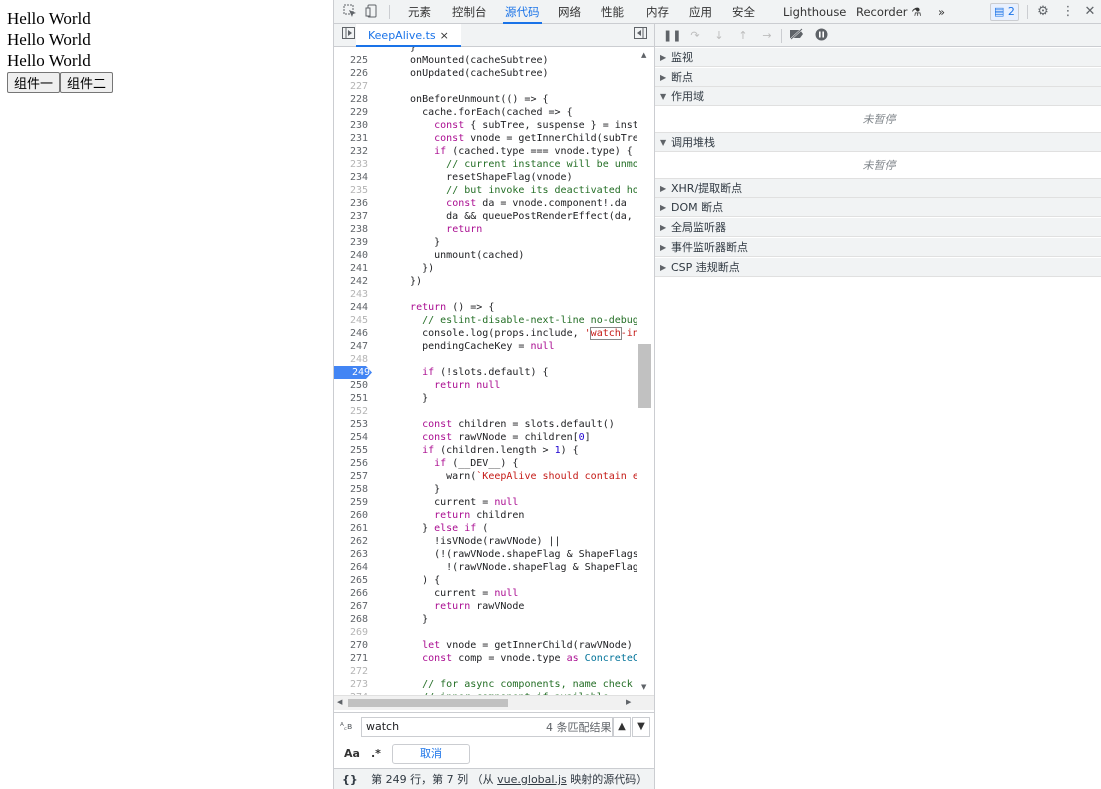 The height and width of the screenshot is (789, 1101). I want to click on code-line: 250 return null, so click(494, 385).